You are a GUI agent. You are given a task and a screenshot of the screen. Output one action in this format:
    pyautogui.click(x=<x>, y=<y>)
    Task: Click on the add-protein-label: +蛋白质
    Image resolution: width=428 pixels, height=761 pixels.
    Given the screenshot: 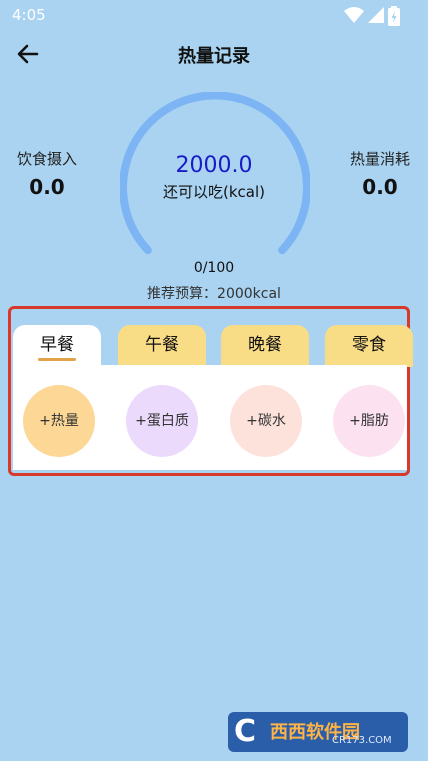 What is the action you would take?
    pyautogui.click(x=162, y=421)
    